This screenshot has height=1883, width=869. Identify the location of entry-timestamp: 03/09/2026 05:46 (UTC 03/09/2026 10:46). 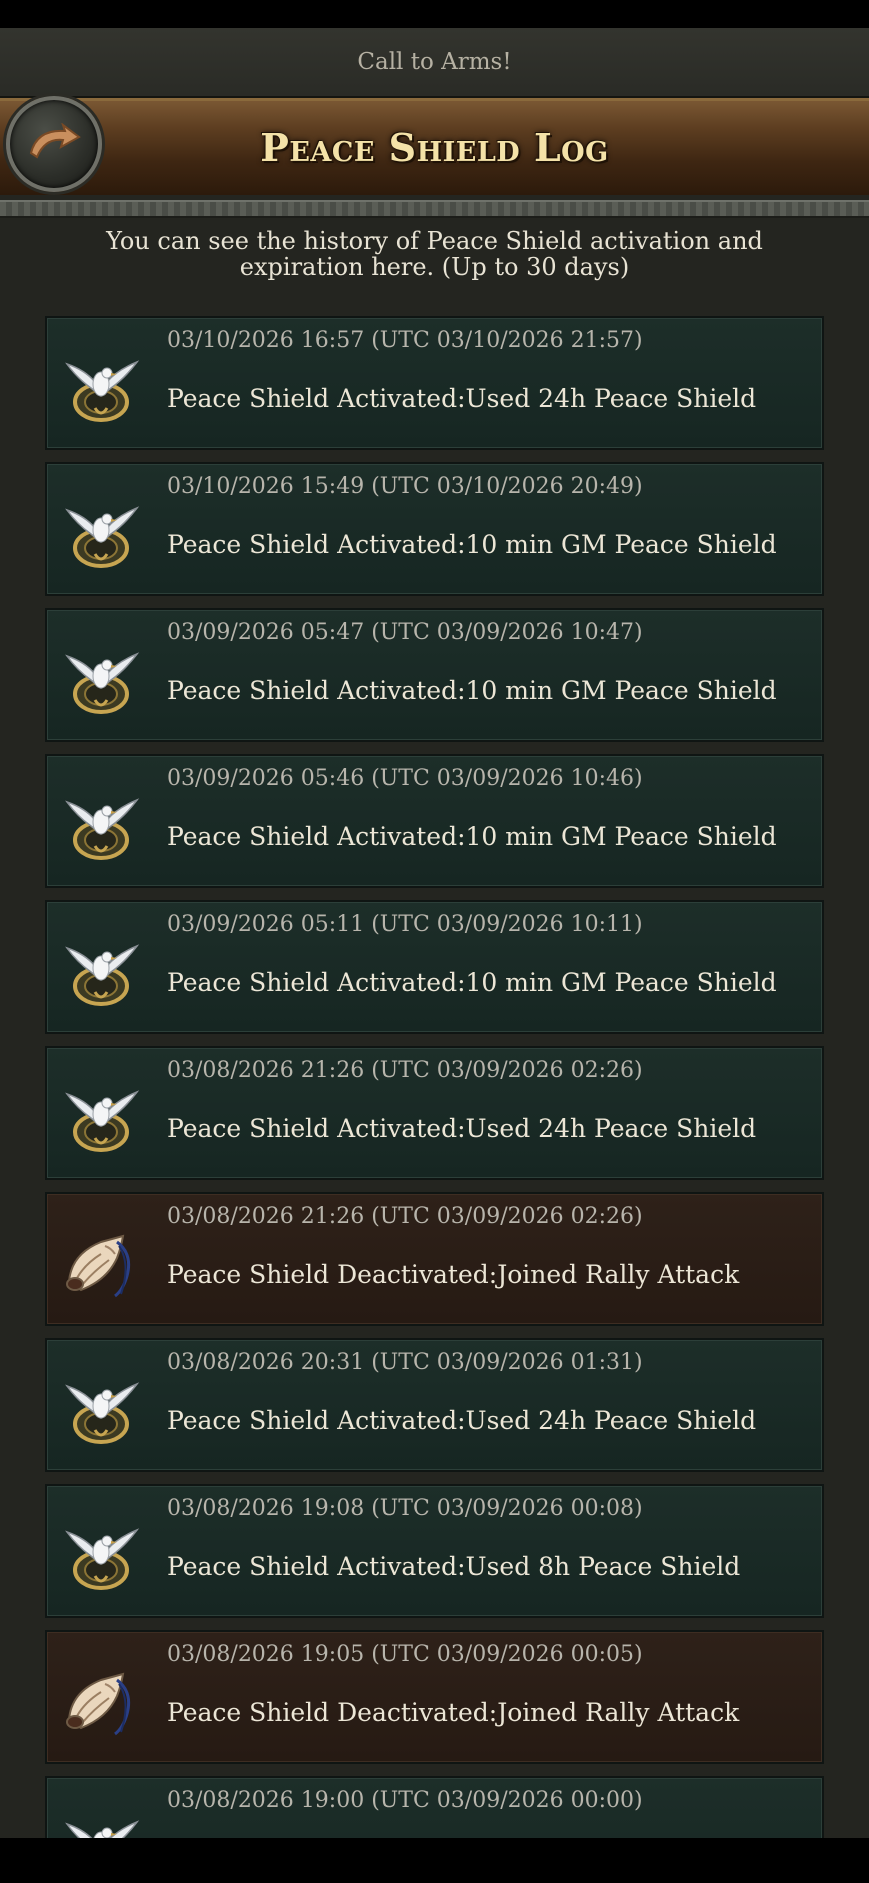
(405, 778).